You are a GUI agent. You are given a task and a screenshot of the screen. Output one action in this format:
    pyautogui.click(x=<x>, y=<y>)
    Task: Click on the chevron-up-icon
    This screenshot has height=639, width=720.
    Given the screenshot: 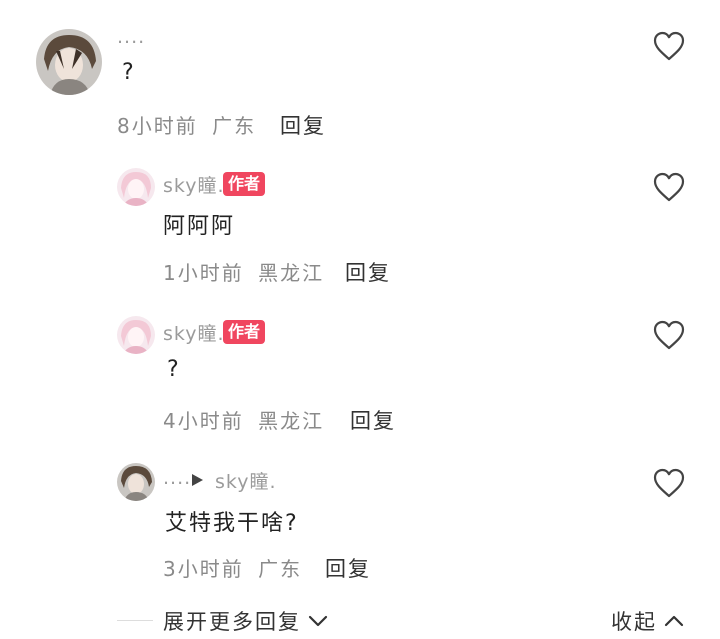 What is the action you would take?
    pyautogui.click(x=674, y=621)
    